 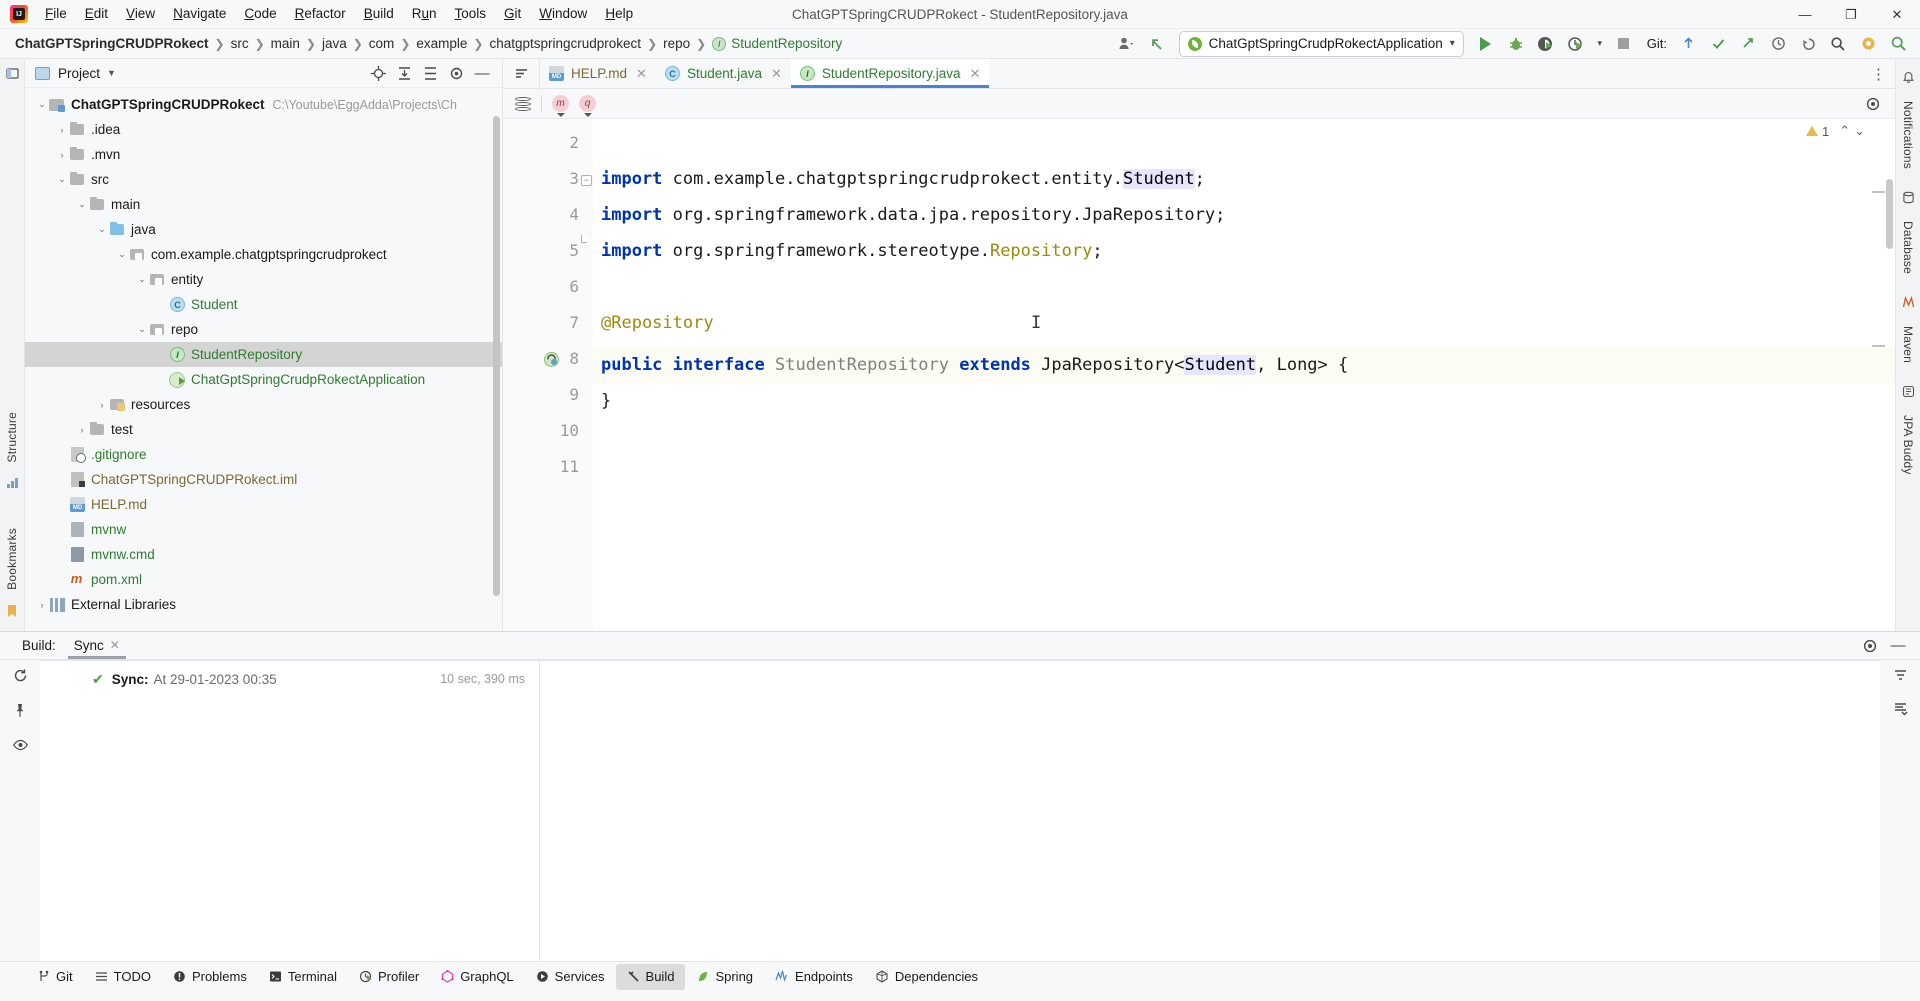 What do you see at coordinates (1908, 79) in the screenshot?
I see `notifications-bell-icon` at bounding box center [1908, 79].